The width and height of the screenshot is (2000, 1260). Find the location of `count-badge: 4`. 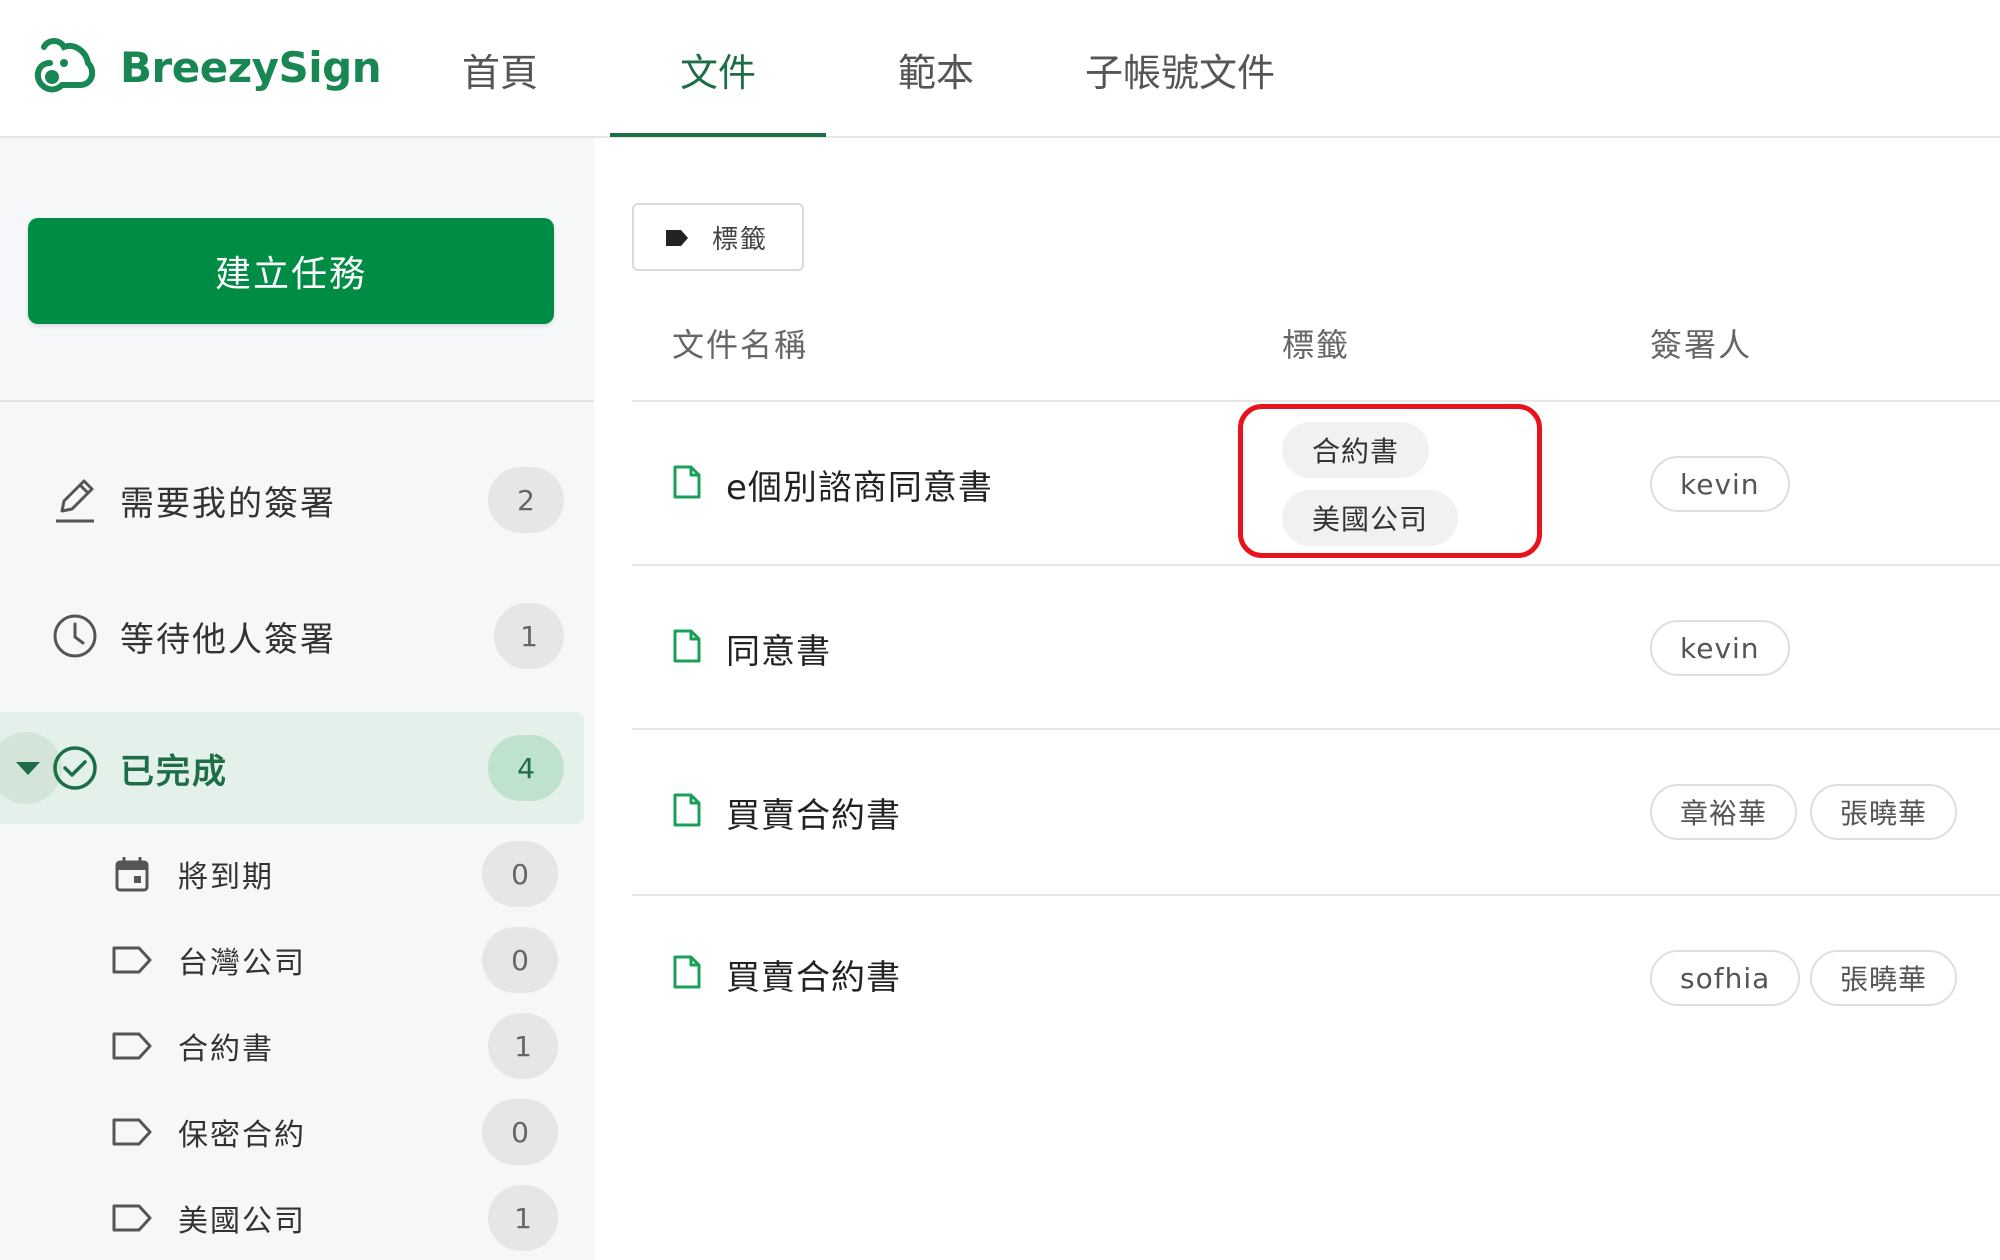

count-badge: 4 is located at coordinates (526, 768).